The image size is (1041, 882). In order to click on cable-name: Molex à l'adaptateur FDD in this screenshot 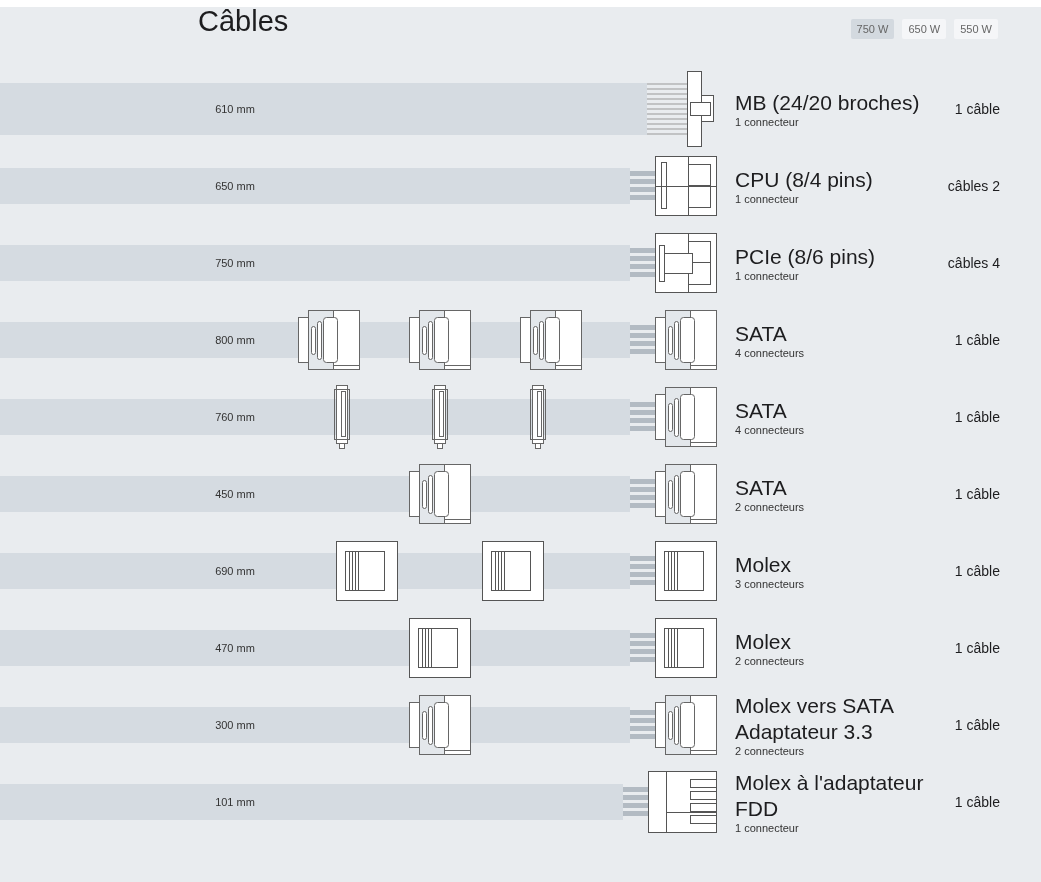, I will do `click(830, 795)`.